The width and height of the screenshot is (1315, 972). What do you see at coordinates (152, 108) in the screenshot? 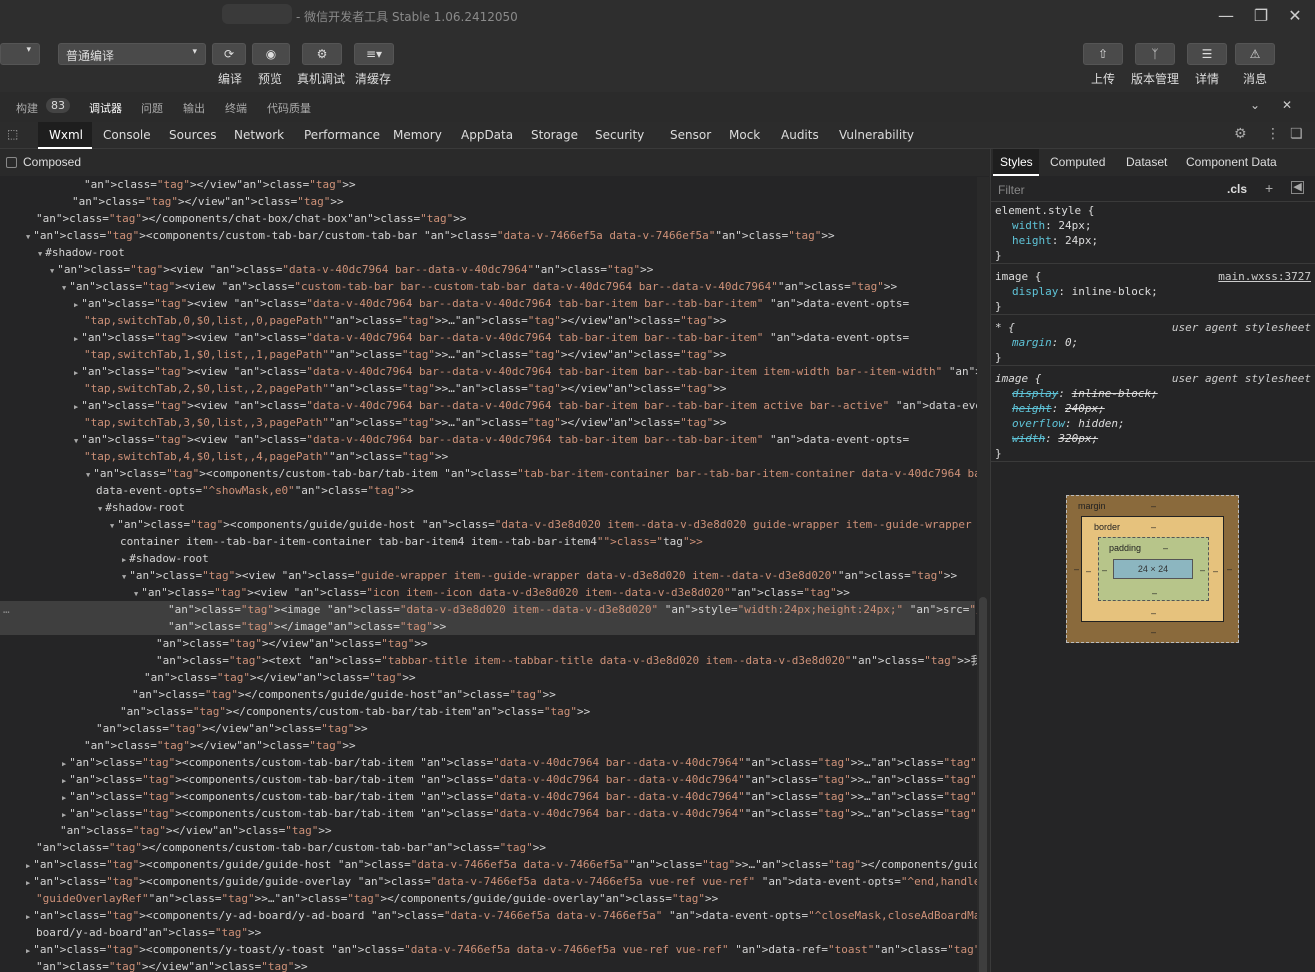
I see `tab-problems: 问题` at bounding box center [152, 108].